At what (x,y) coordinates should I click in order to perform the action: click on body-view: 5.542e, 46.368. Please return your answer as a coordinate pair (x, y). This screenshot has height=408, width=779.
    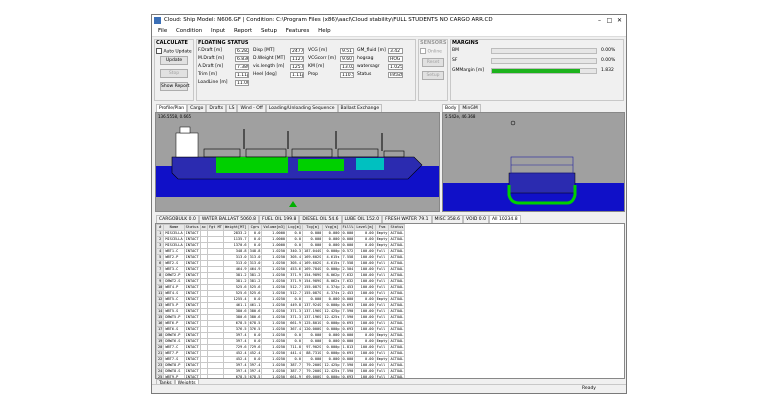
    Looking at the image, I should click on (533, 162).